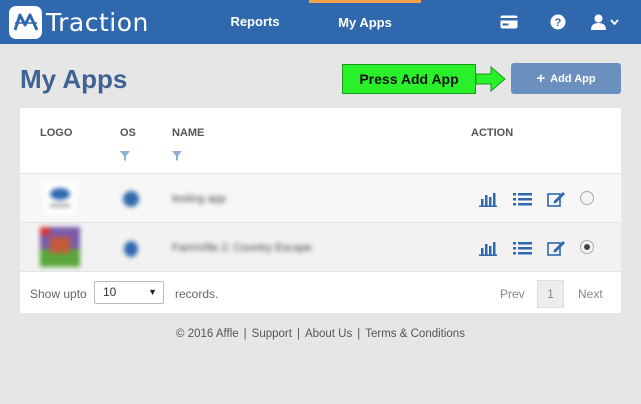  What do you see at coordinates (328, 334) in the screenshot?
I see `about-link: About Us` at bounding box center [328, 334].